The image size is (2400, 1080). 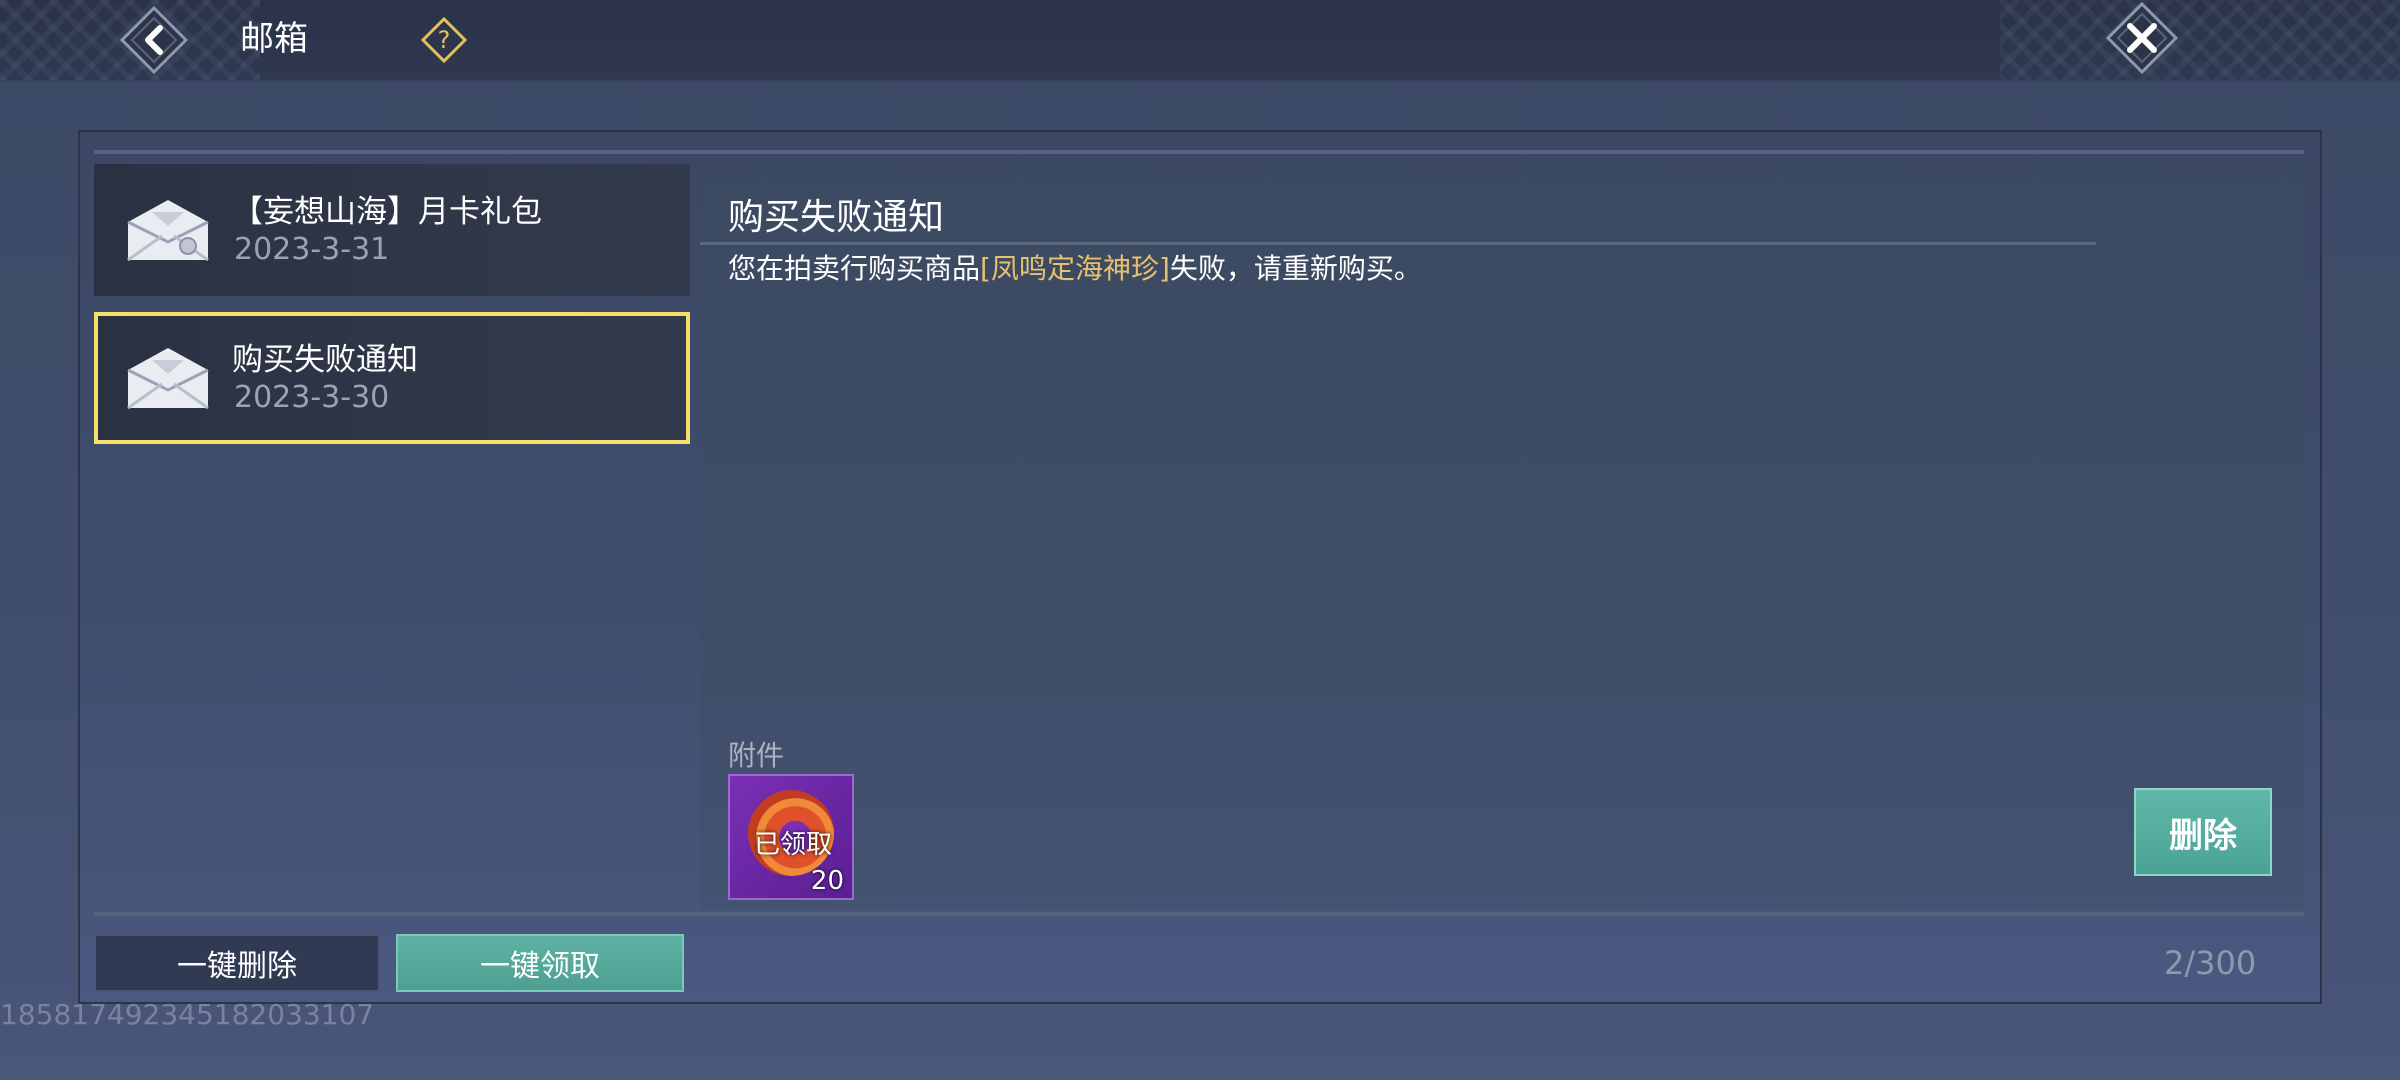 I want to click on help-button: ?, so click(x=444, y=40).